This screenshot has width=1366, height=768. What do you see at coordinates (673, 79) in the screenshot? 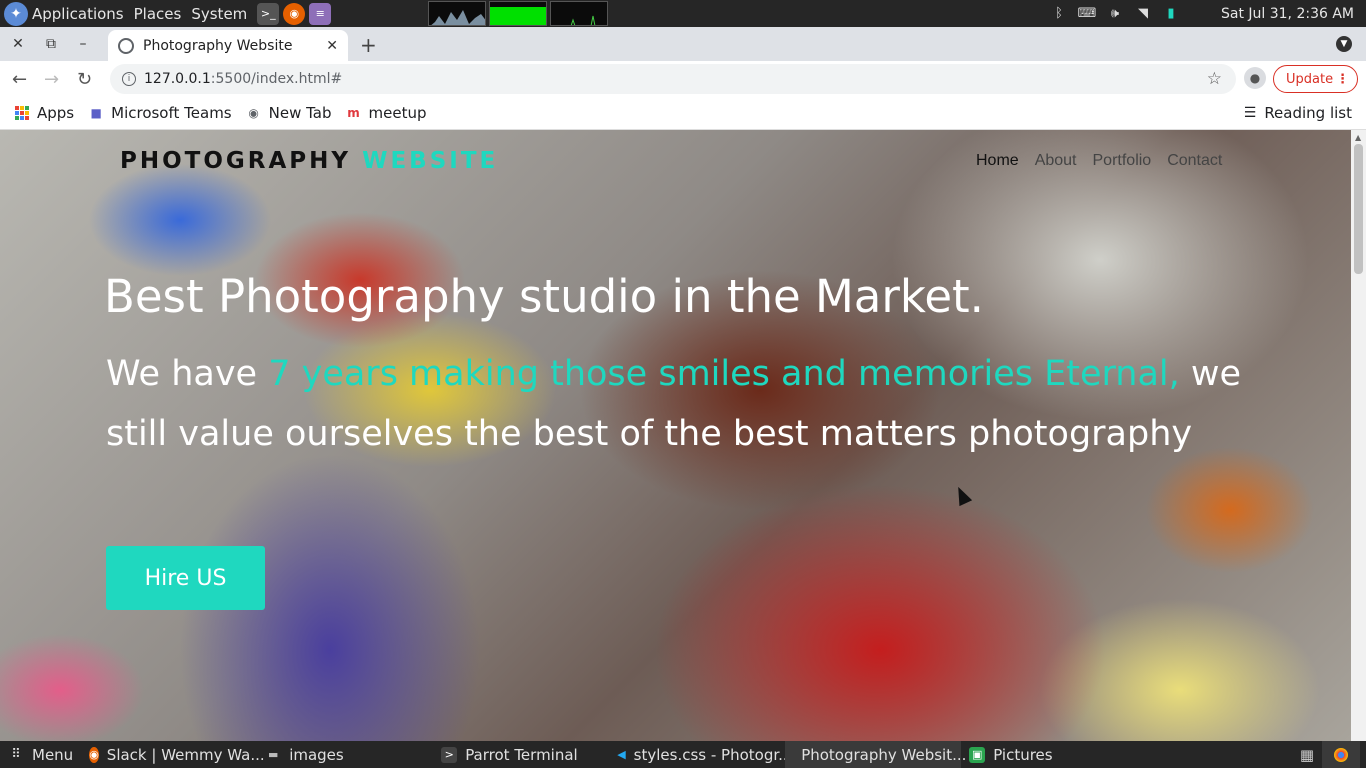
I see `address-bar: i 127.0.0.1:5500/index.html# ☆` at bounding box center [673, 79].